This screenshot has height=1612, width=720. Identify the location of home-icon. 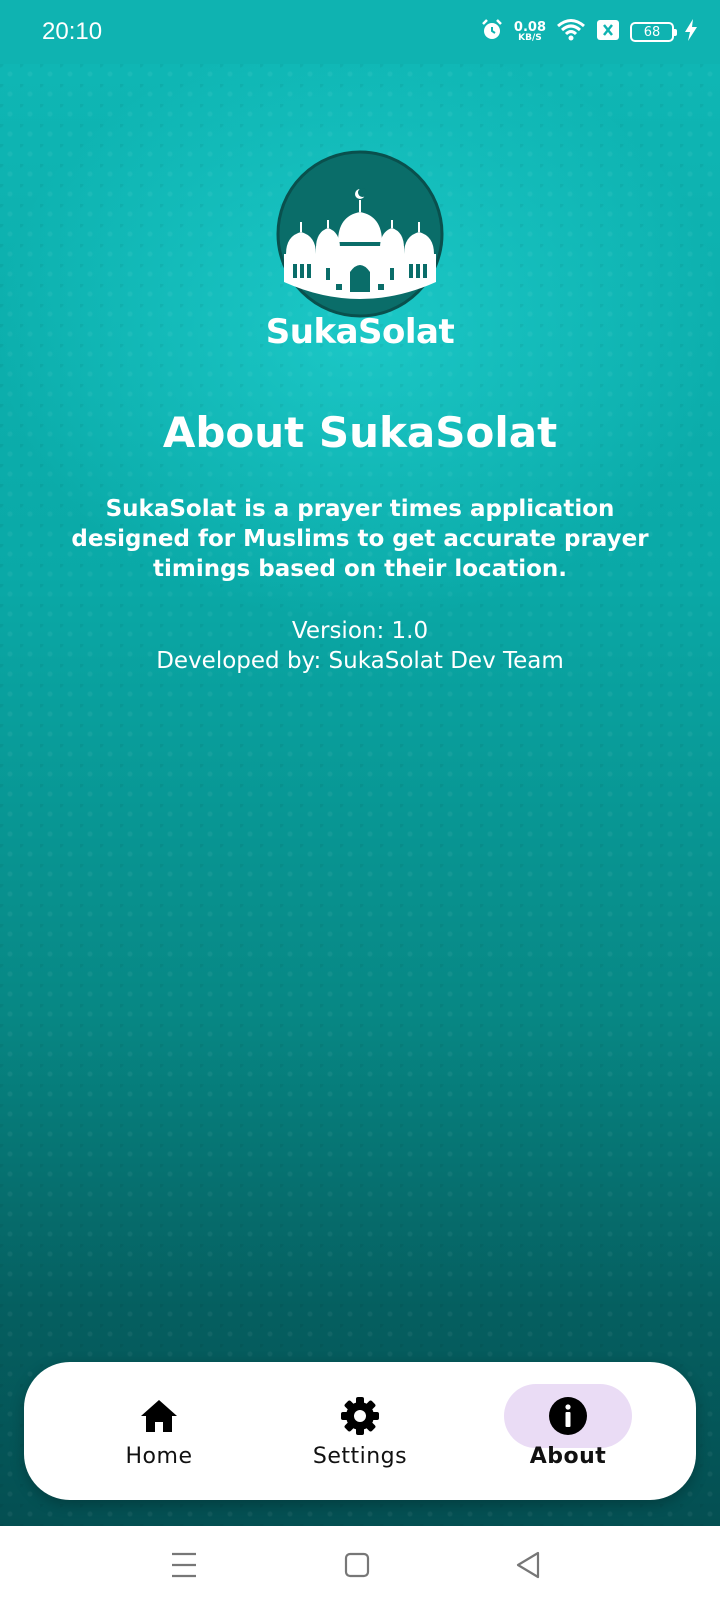
(159, 1416).